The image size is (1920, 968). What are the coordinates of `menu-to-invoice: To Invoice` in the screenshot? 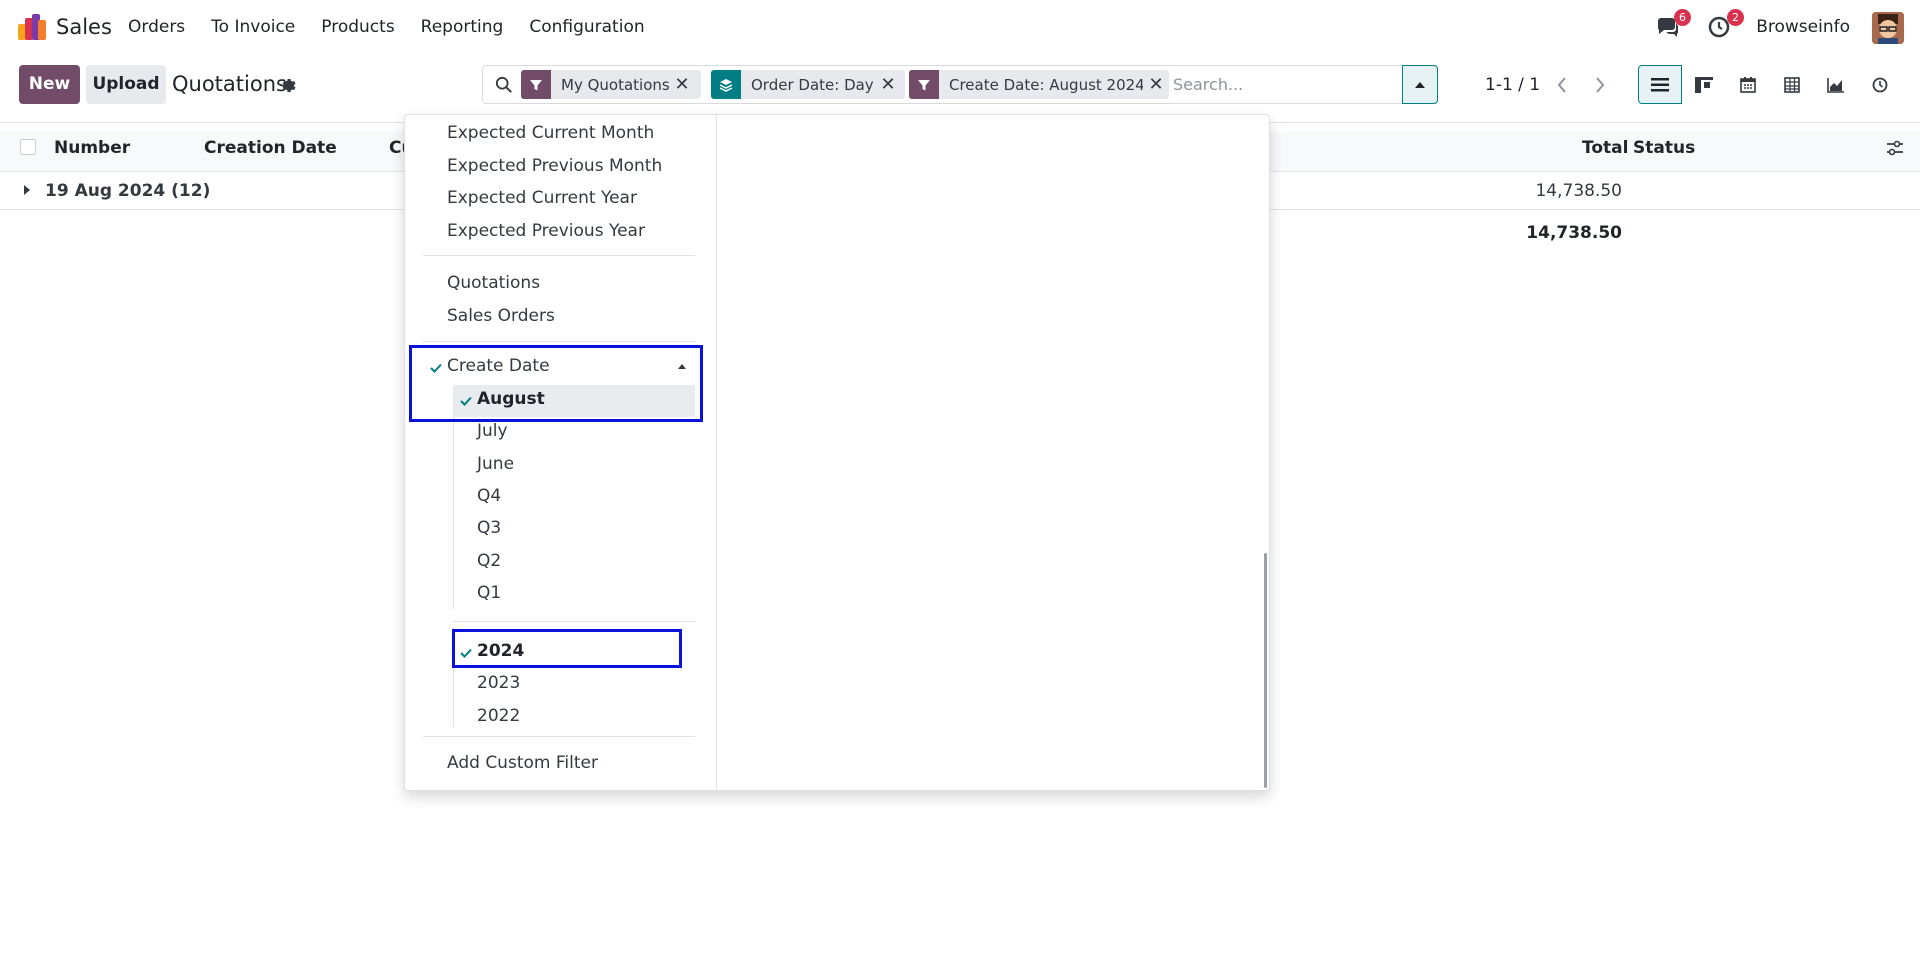 It's located at (253, 27).